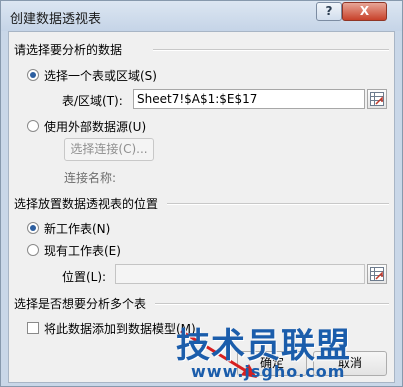  What do you see at coordinates (268, 371) in the screenshot?
I see `watermark-url: www.jsgho.com` at bounding box center [268, 371].